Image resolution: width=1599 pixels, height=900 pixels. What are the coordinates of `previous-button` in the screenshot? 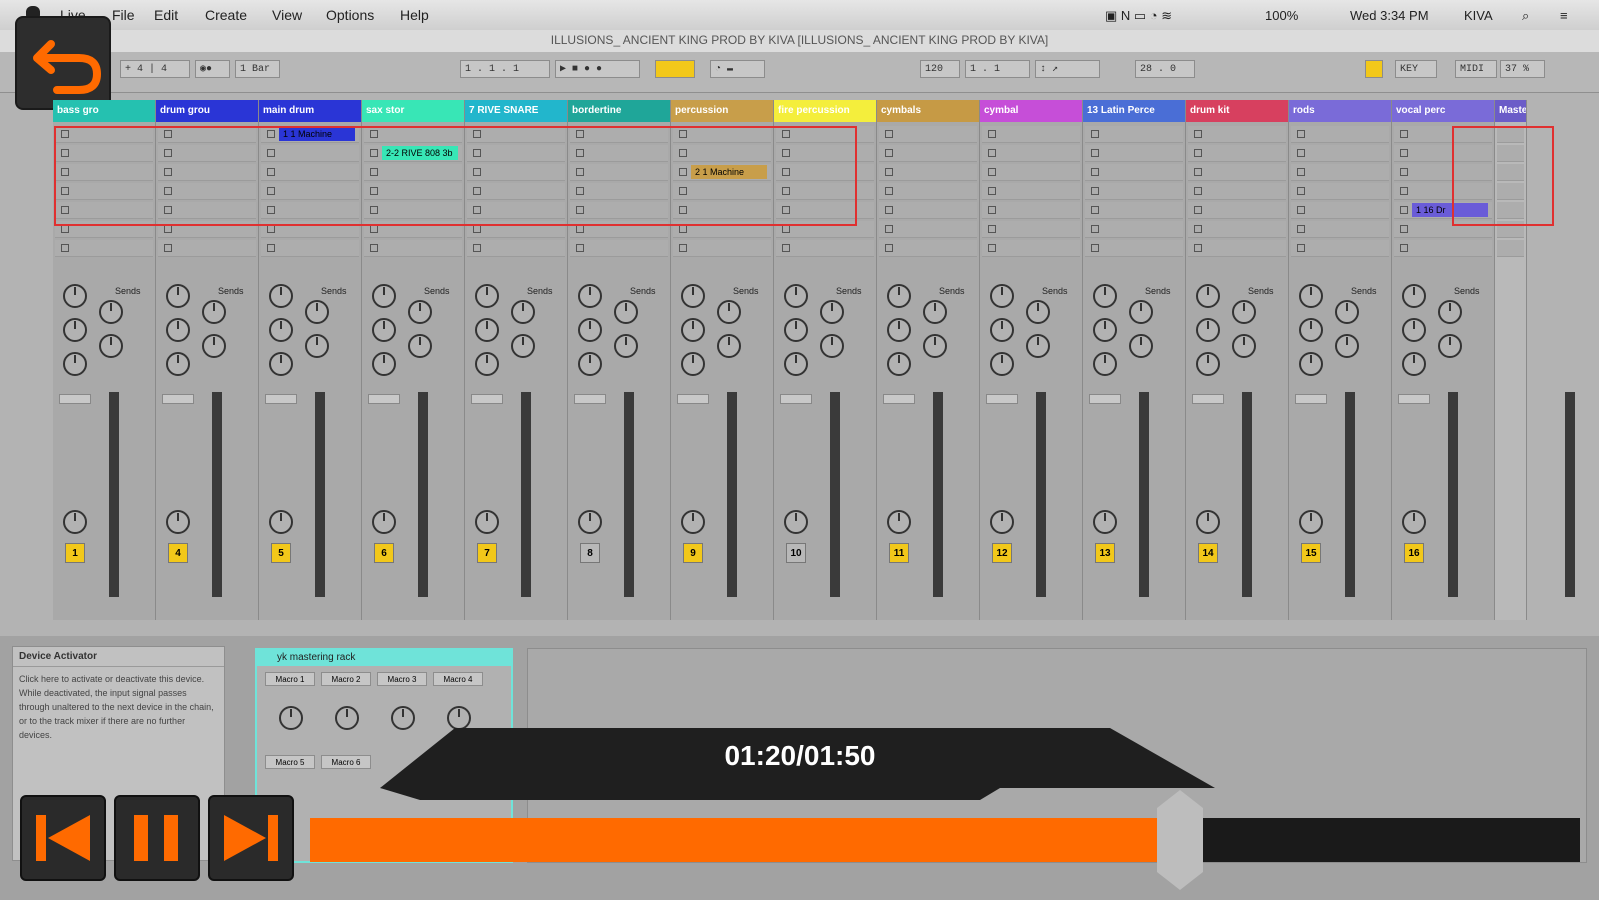 It's located at (63, 838).